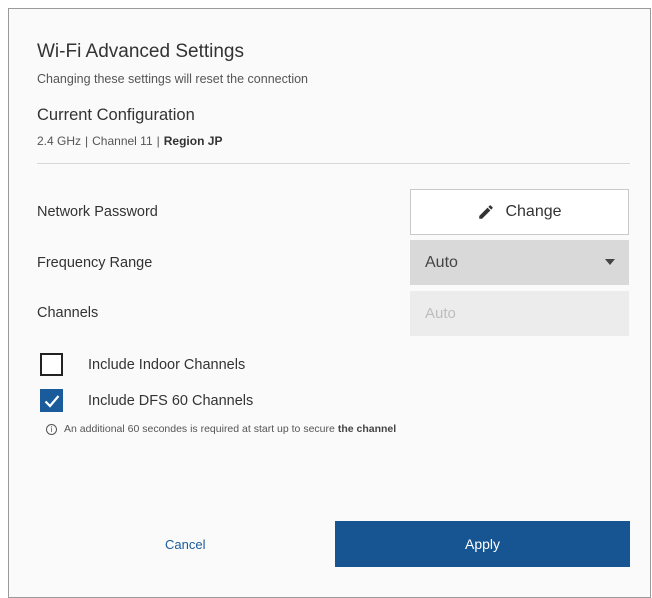  What do you see at coordinates (97, 212) in the screenshot?
I see `network-password-label: Network Password` at bounding box center [97, 212].